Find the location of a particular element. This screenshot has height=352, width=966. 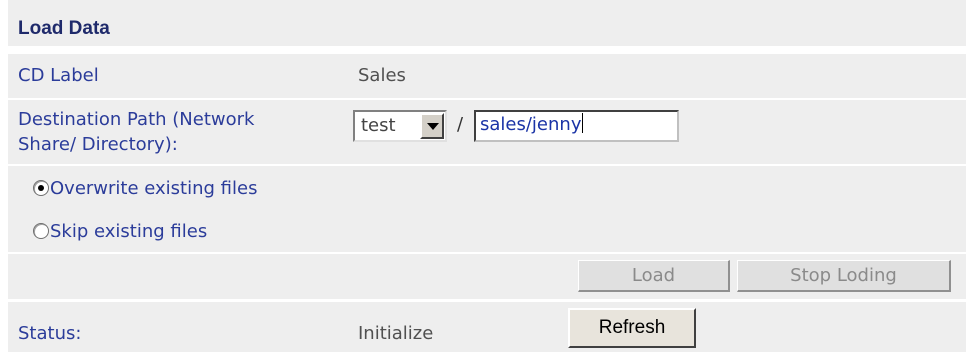

cd-label-row is located at coordinates (487, 76).